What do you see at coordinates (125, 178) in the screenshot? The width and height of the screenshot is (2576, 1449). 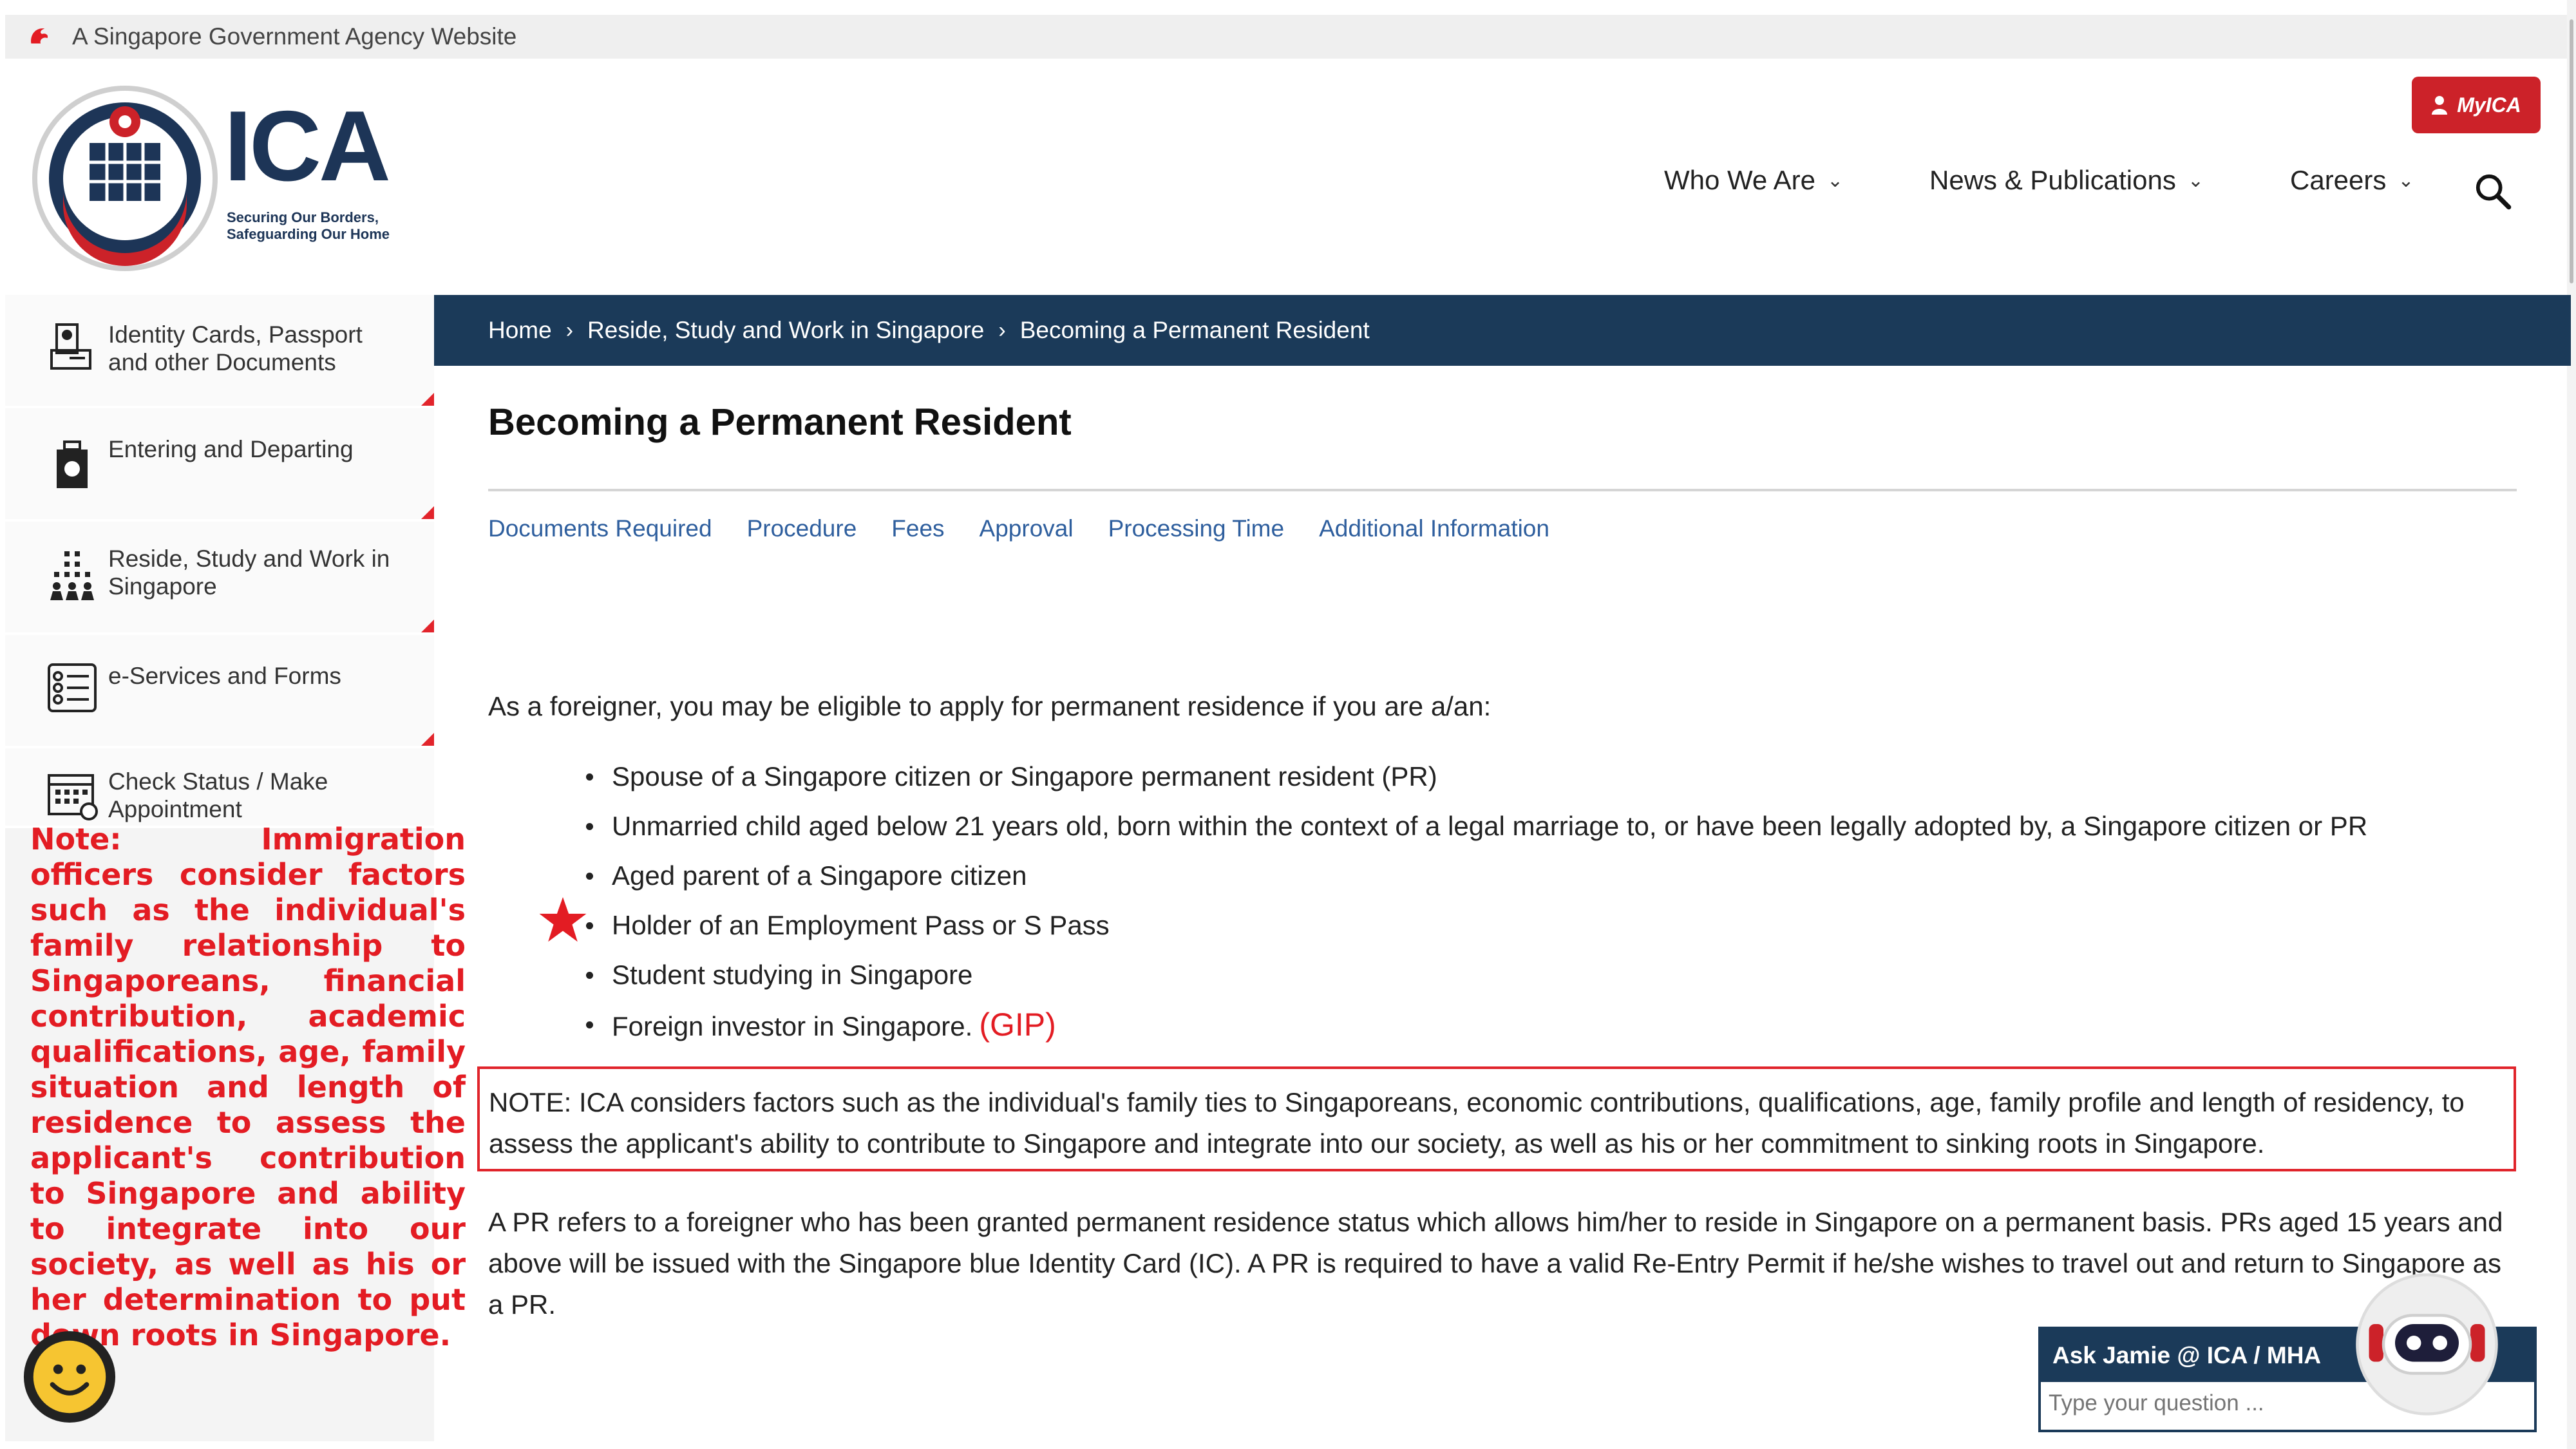 I see `ica-emblem-icon` at bounding box center [125, 178].